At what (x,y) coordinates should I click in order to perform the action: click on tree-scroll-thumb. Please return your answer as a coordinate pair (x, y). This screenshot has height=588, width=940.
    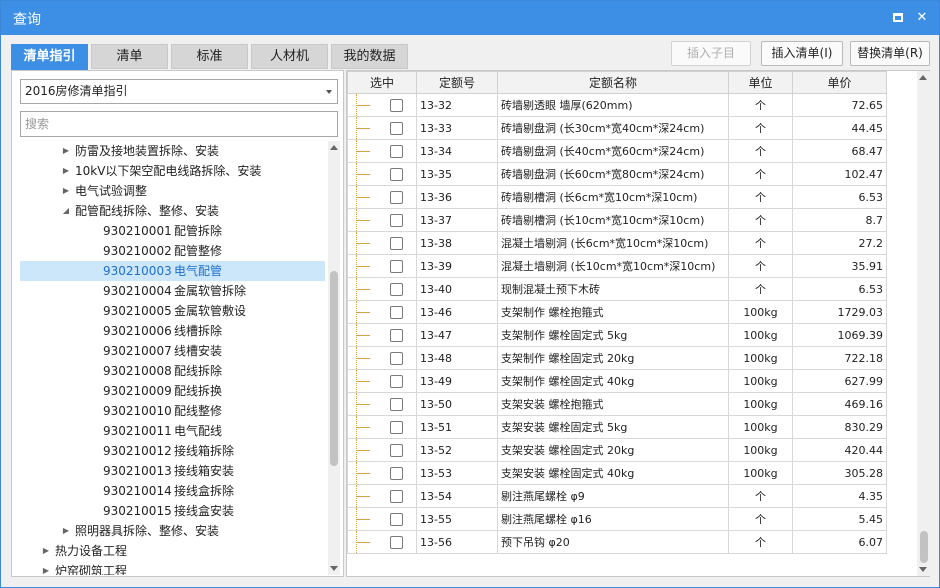
    Looking at the image, I should click on (334, 368).